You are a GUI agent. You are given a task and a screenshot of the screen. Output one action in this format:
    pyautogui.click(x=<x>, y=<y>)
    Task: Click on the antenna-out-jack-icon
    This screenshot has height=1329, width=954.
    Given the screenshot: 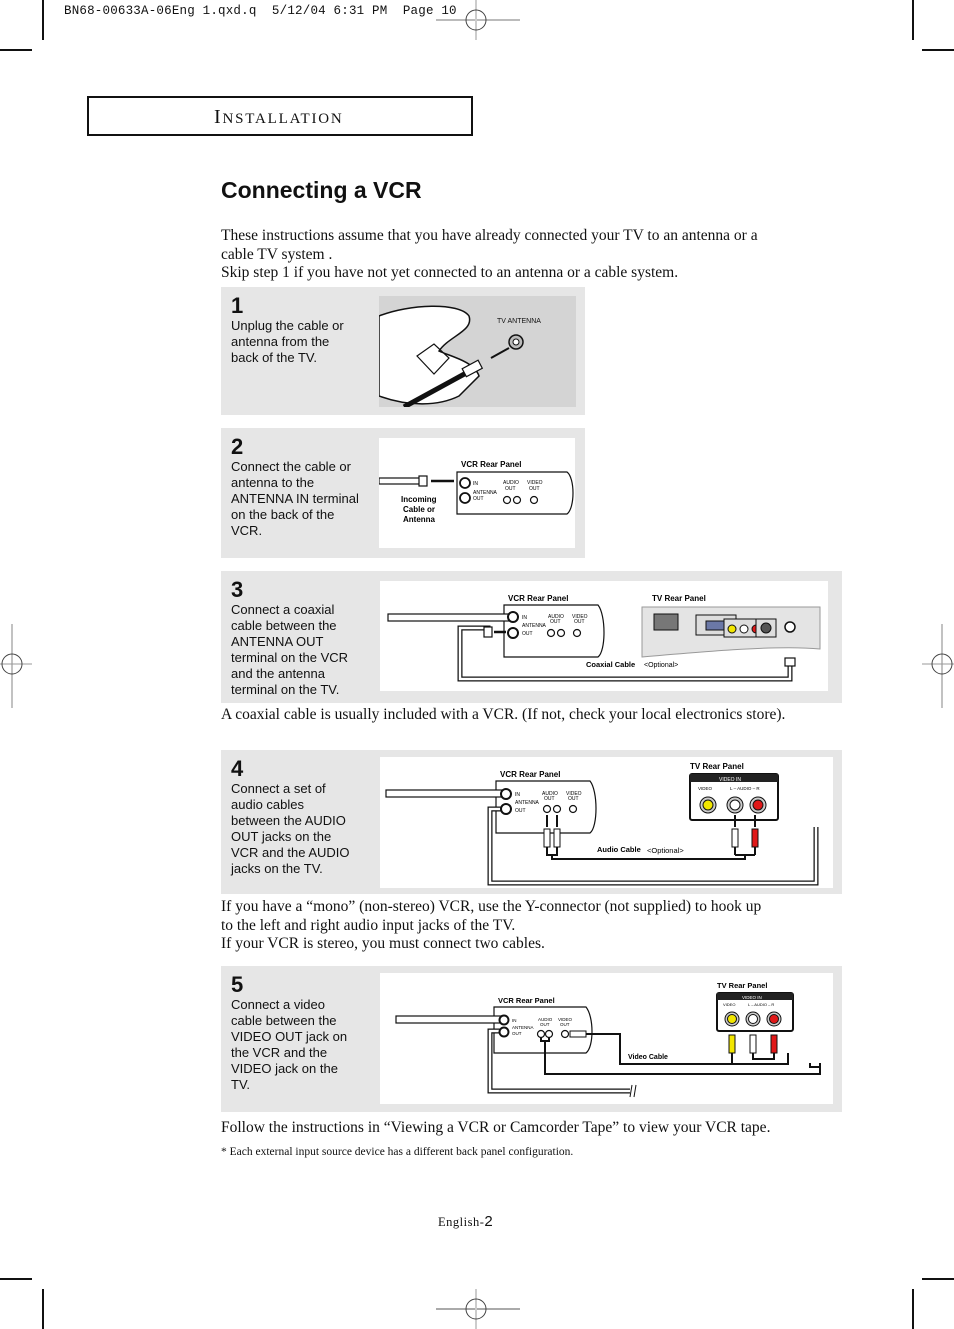 What is the action you would take?
    pyautogui.click(x=465, y=498)
    